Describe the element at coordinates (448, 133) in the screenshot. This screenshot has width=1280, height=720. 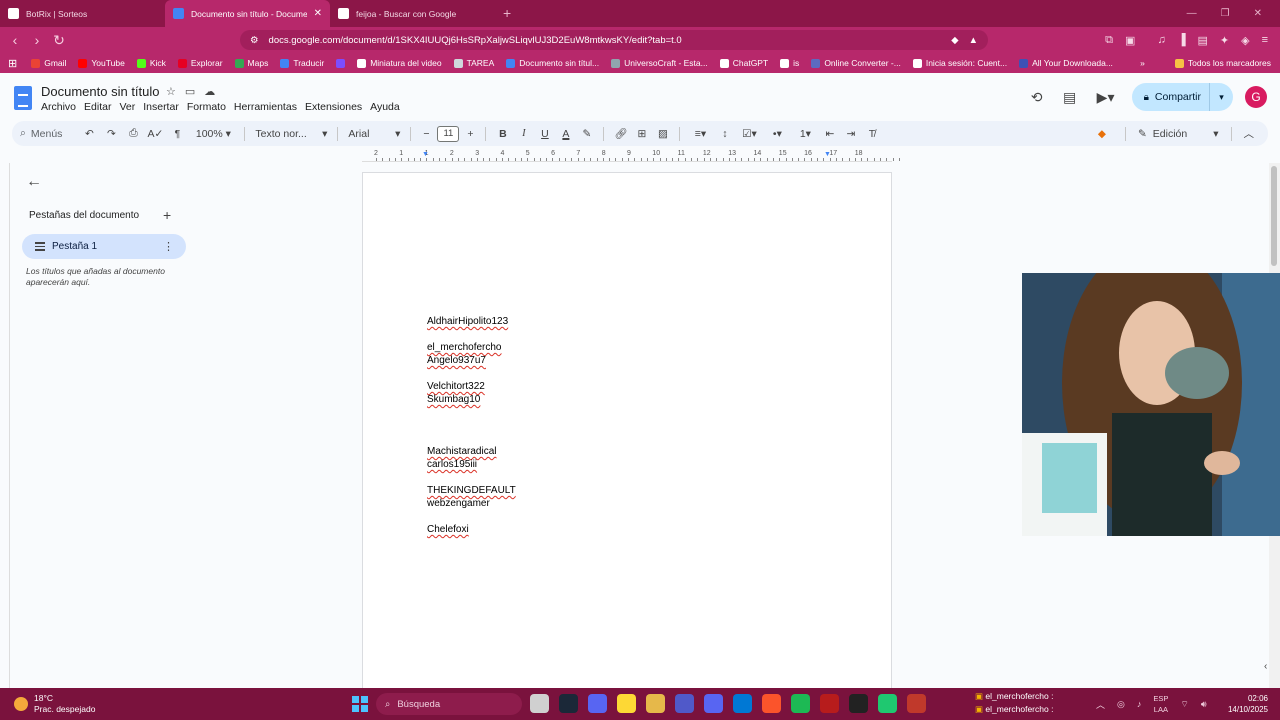
I see `font-size-input: 11` at that location.